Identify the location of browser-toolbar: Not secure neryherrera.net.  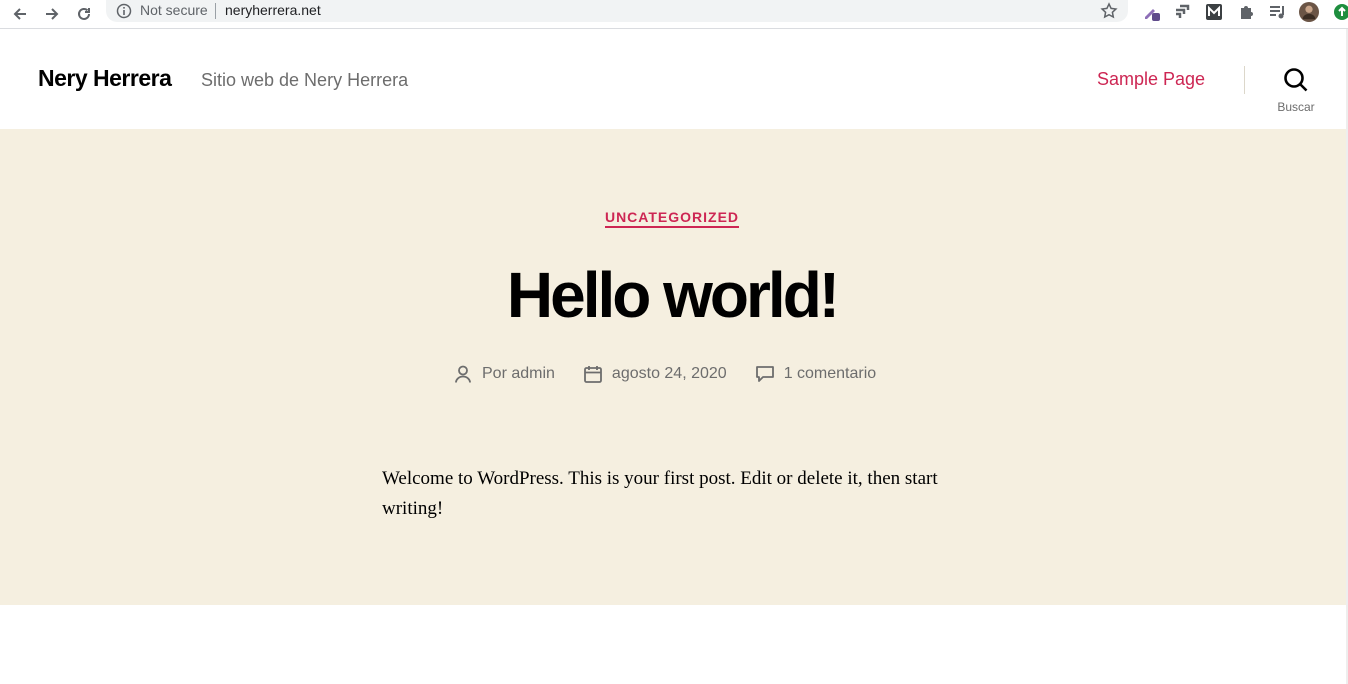
(674, 14).